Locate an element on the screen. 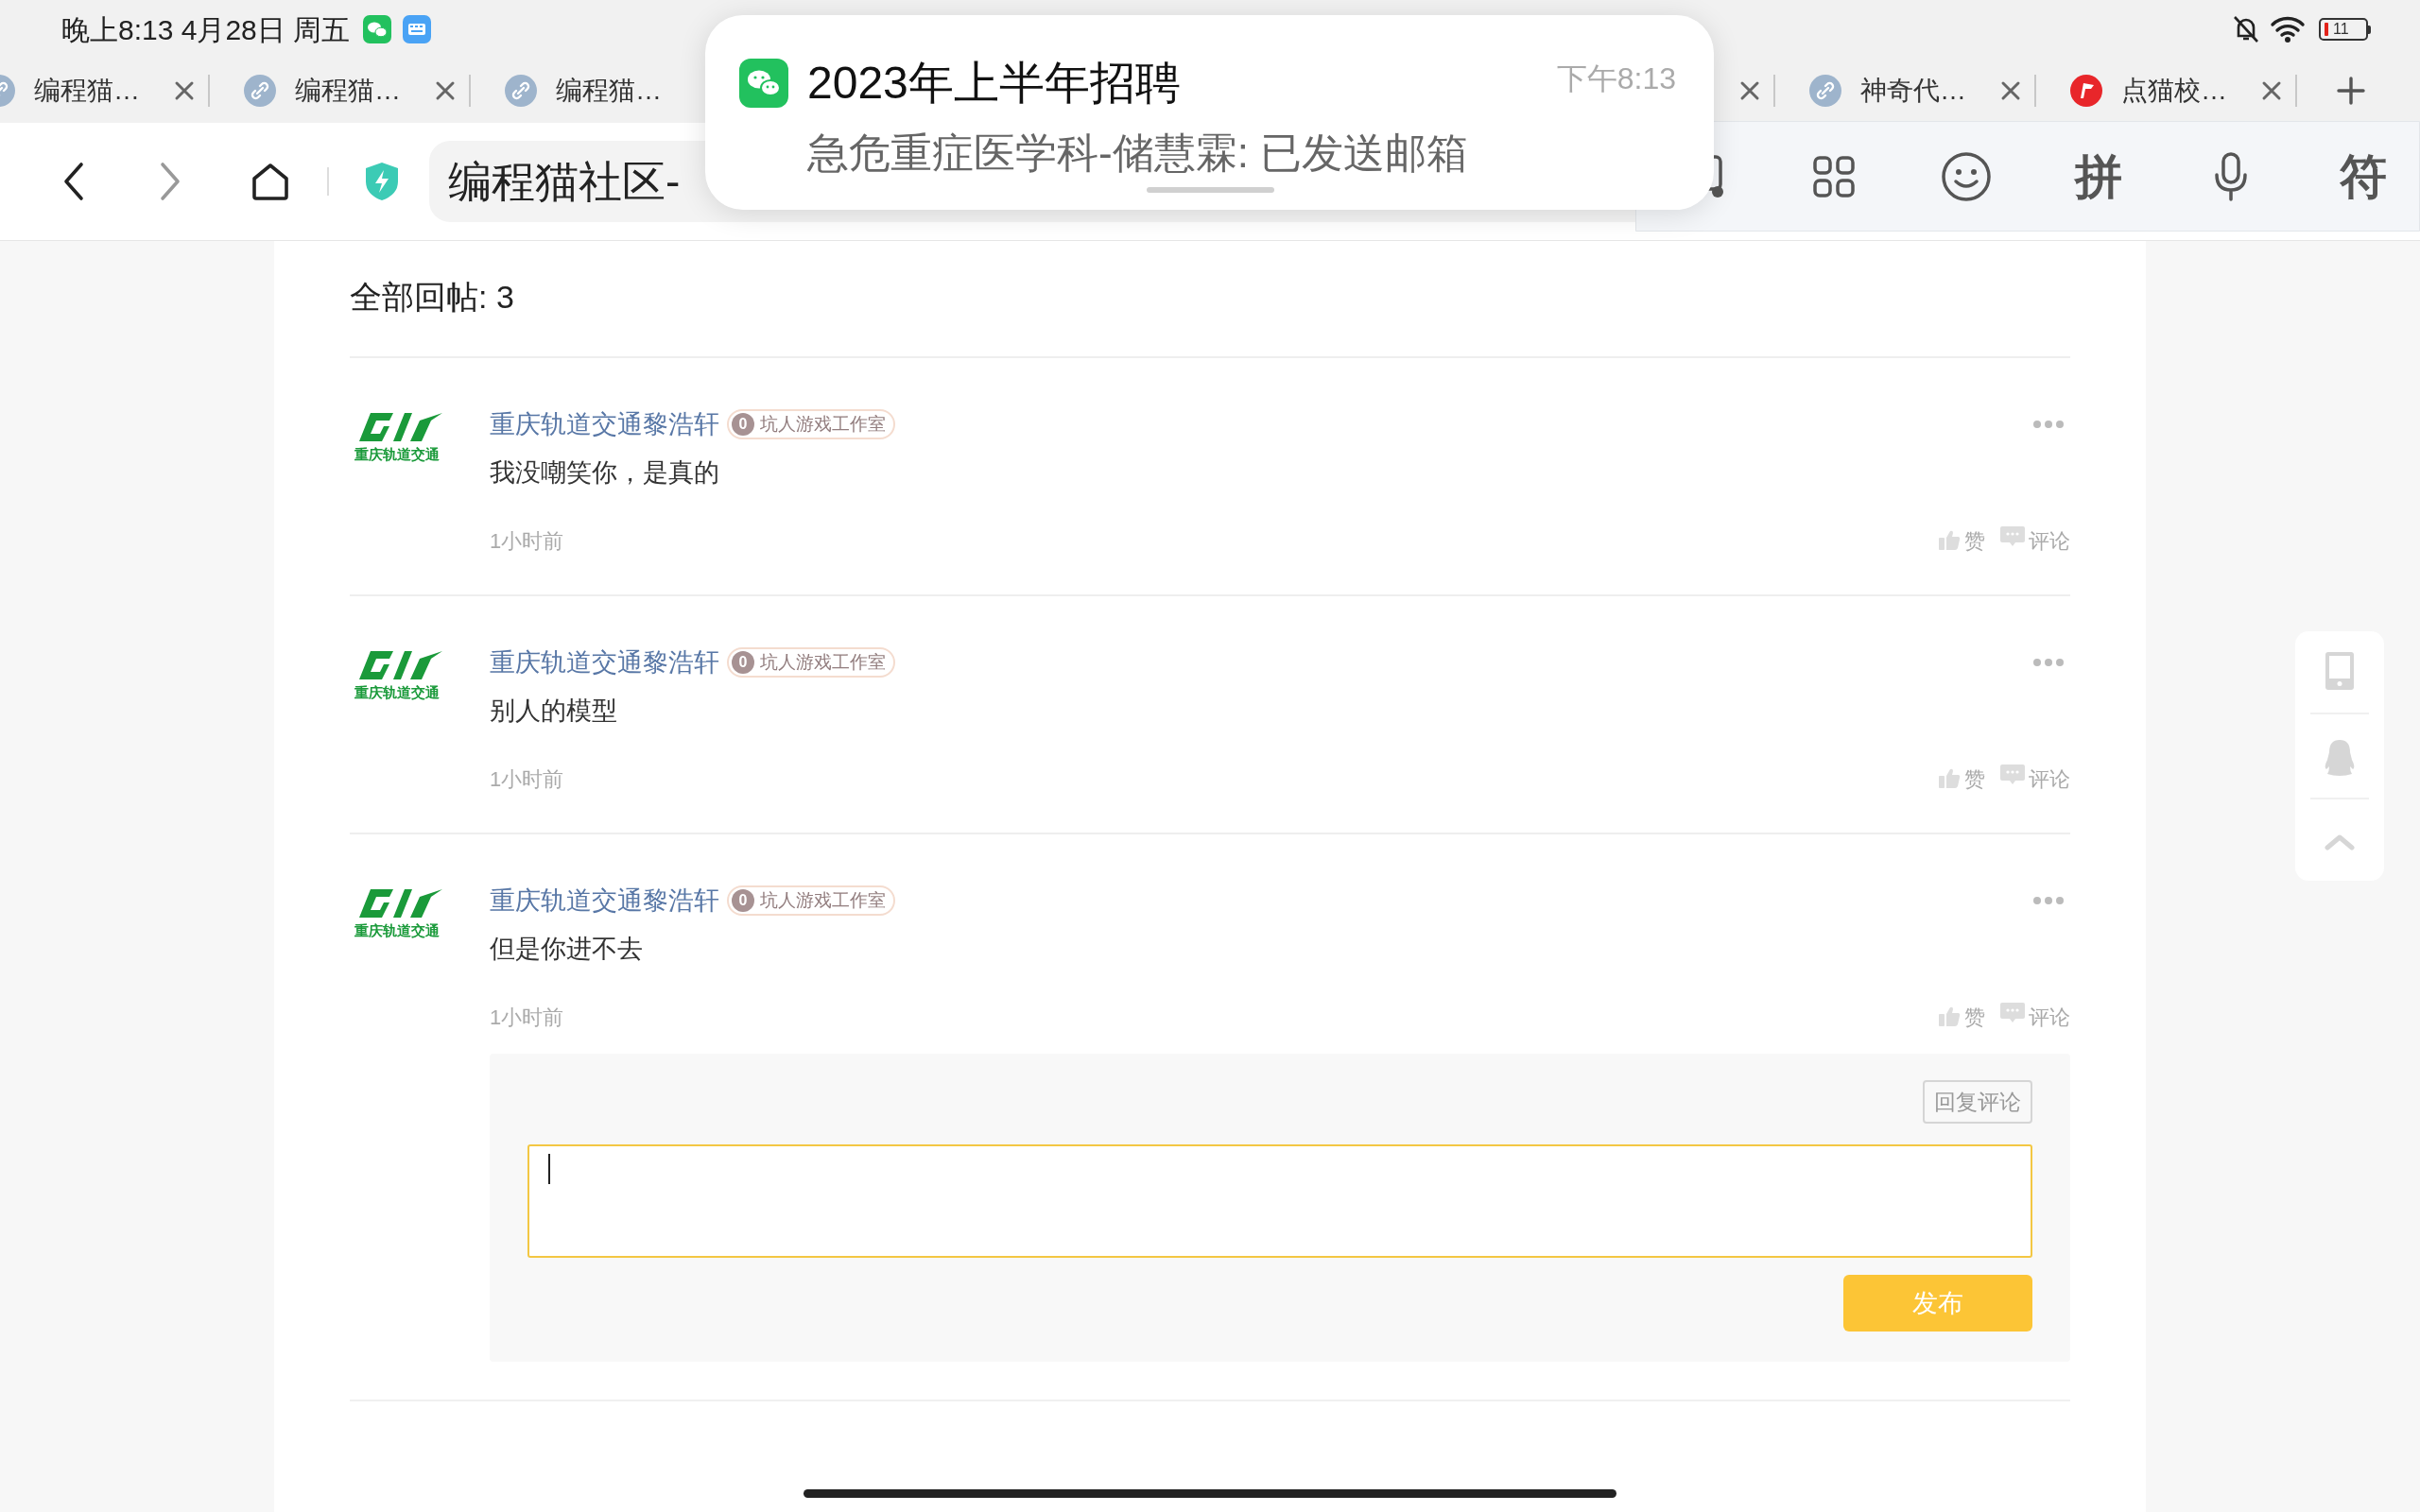 The image size is (2420, 1512). notification-time: 下午8:13 is located at coordinates (1616, 78).